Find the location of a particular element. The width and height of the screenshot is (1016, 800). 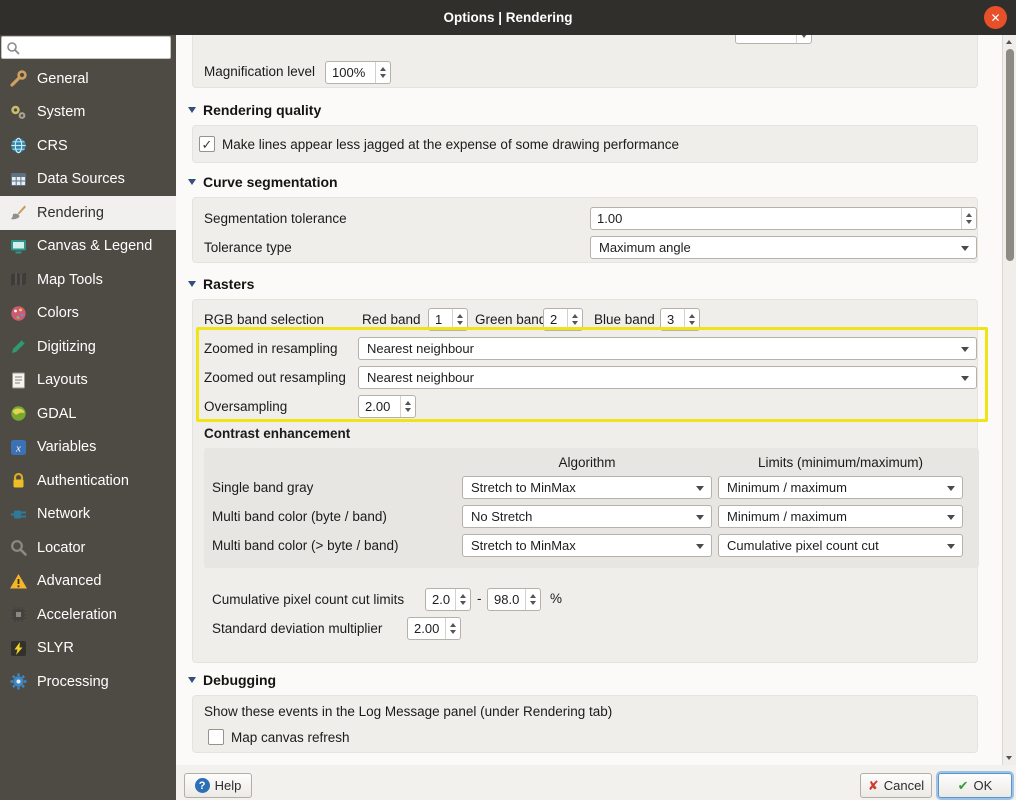

zoomed-in-resampling-dropdown: Nearest neighbour is located at coordinates (667, 348).